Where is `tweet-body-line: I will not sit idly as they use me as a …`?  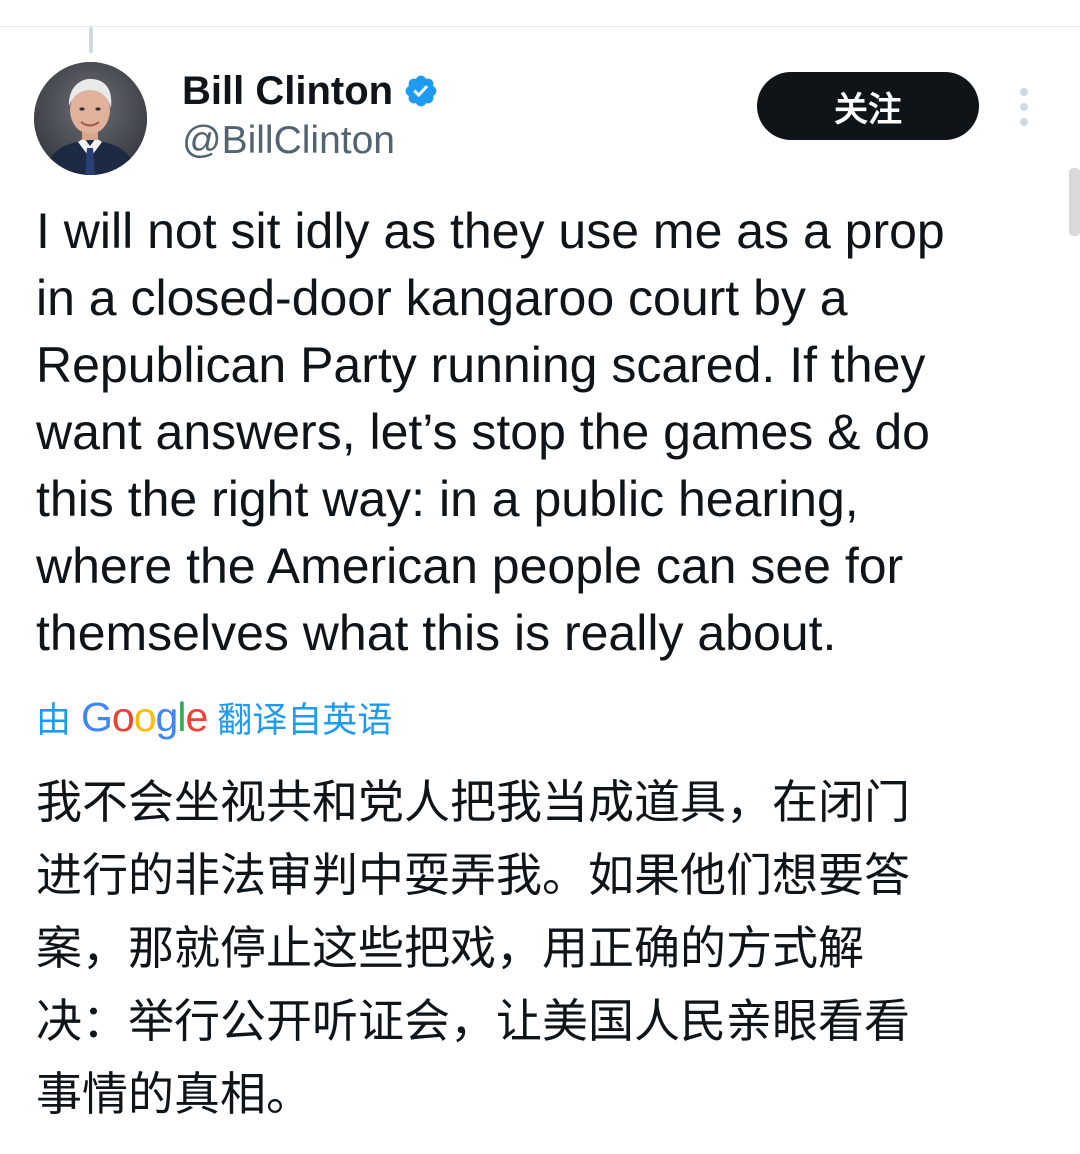
tweet-body-line: I will not sit idly as they use me as a … is located at coordinates (490, 231).